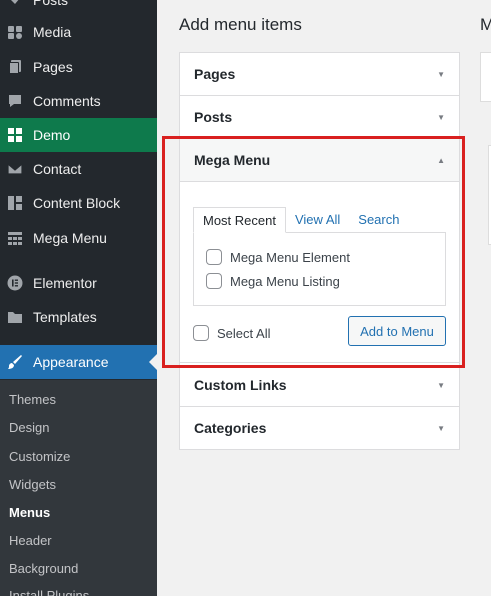 This screenshot has width=491, height=596. I want to click on sidebar-item-label: Appearance, so click(71, 362).